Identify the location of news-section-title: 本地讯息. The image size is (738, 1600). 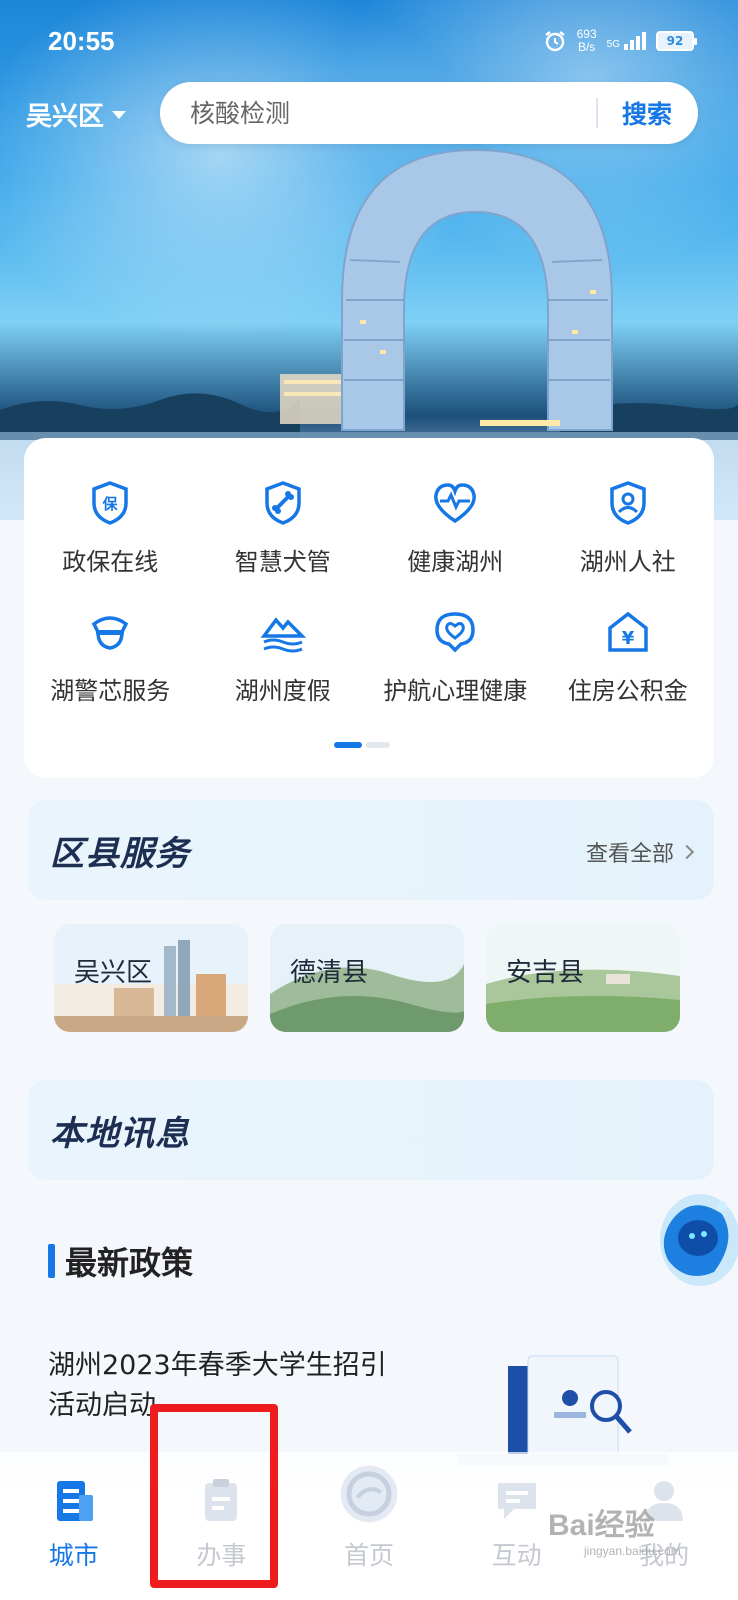
(120, 1134).